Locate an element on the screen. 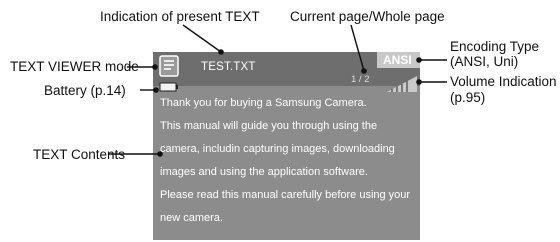  leader-present-text is located at coordinates (202, 38).